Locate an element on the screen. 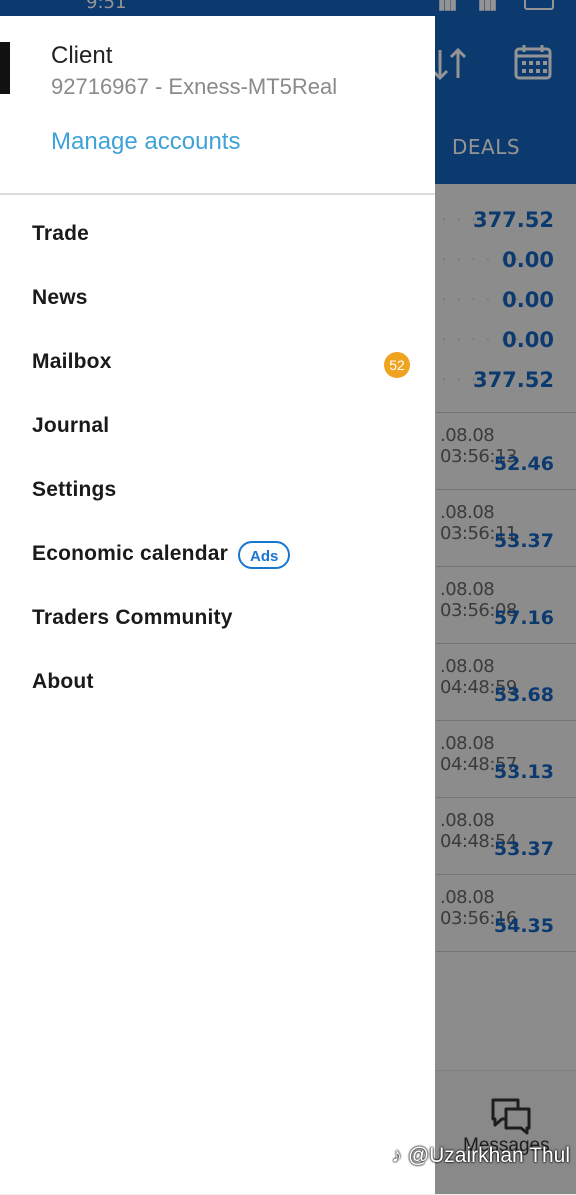 The image size is (576, 1195). menu-item-label: News is located at coordinates (60, 297).